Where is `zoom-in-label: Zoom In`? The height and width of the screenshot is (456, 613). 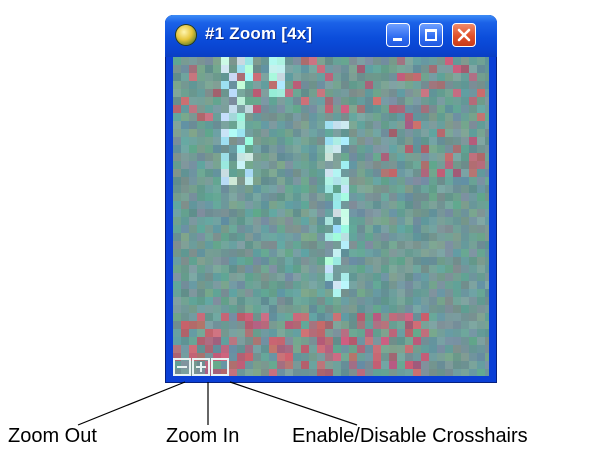 zoom-in-label: Zoom In is located at coordinates (203, 436).